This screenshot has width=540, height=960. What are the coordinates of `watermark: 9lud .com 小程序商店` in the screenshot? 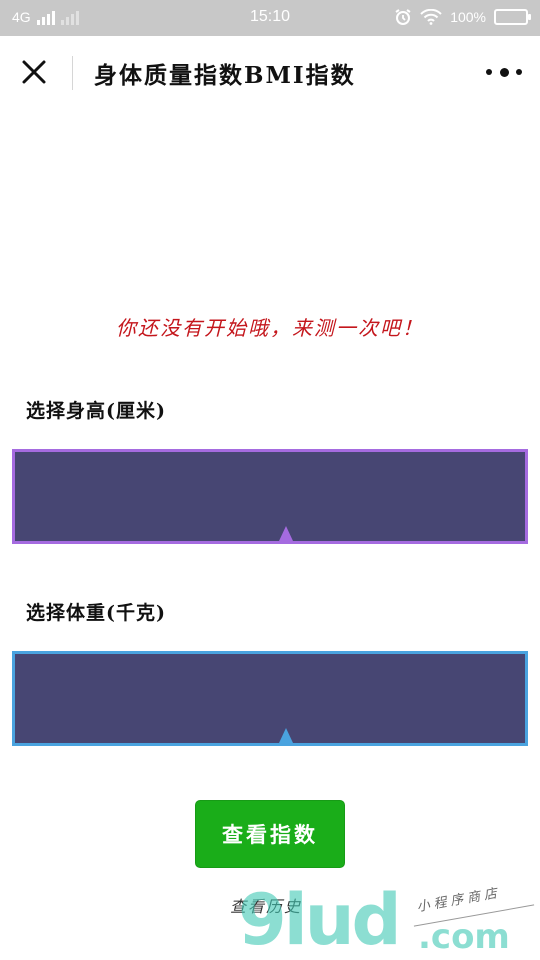 It's located at (388, 922).